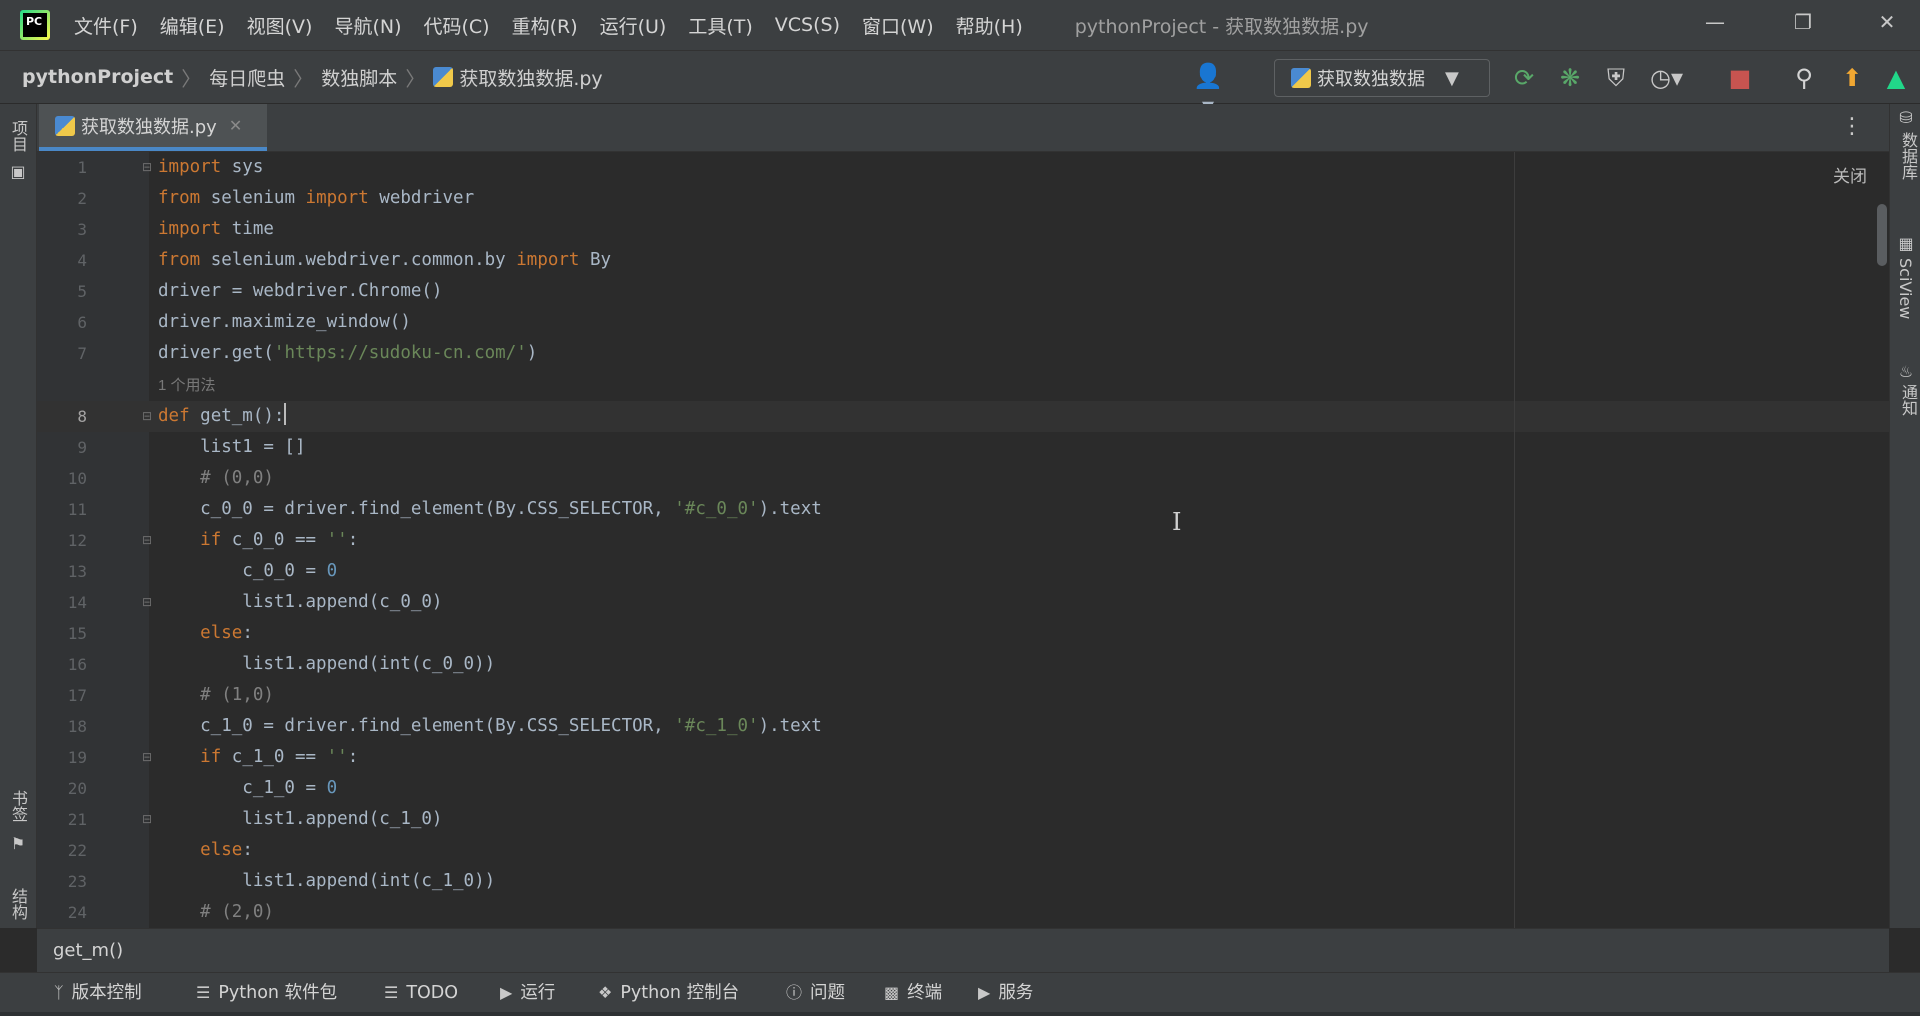 The width and height of the screenshot is (1920, 1016). What do you see at coordinates (1850, 174) in the screenshot?
I see `close-hint-link: 关闭` at bounding box center [1850, 174].